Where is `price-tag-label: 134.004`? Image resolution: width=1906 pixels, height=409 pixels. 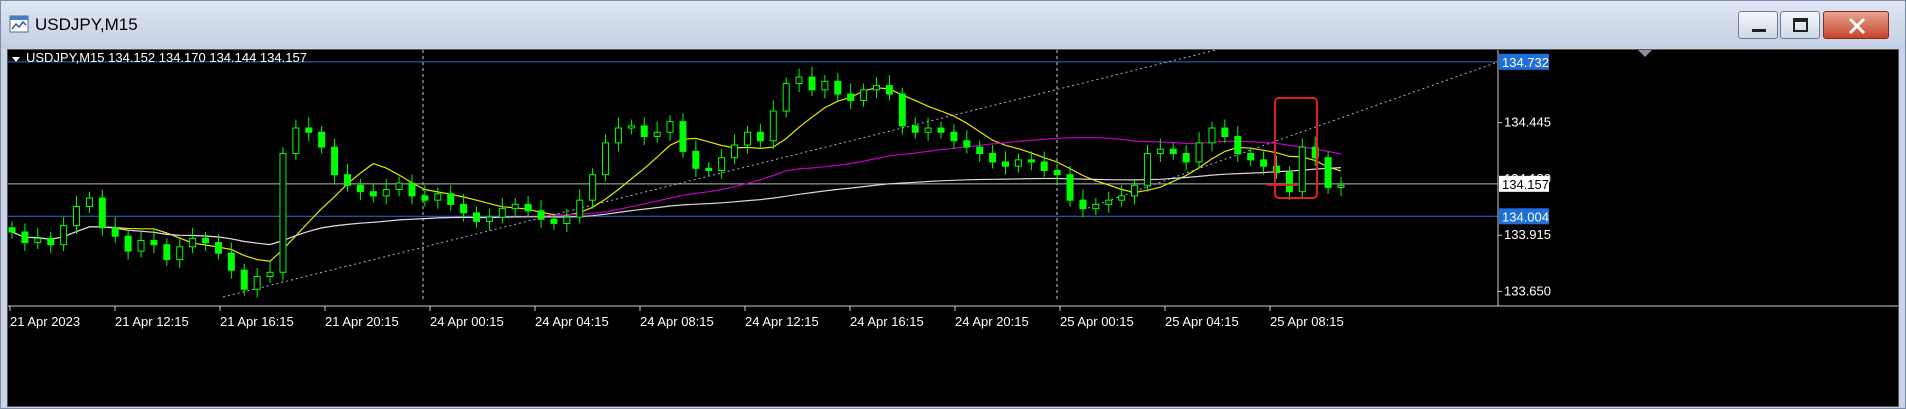
price-tag-label: 134.004 is located at coordinates (1525, 216).